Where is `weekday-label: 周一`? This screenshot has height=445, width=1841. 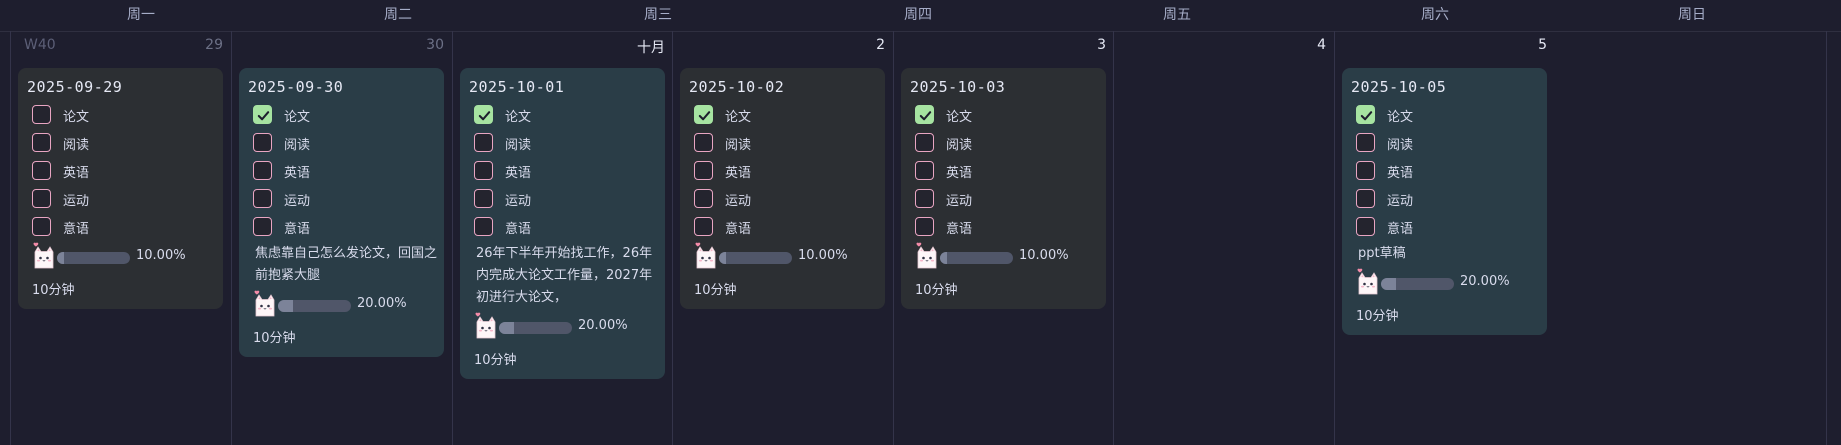 weekday-label: 周一 is located at coordinates (141, 15).